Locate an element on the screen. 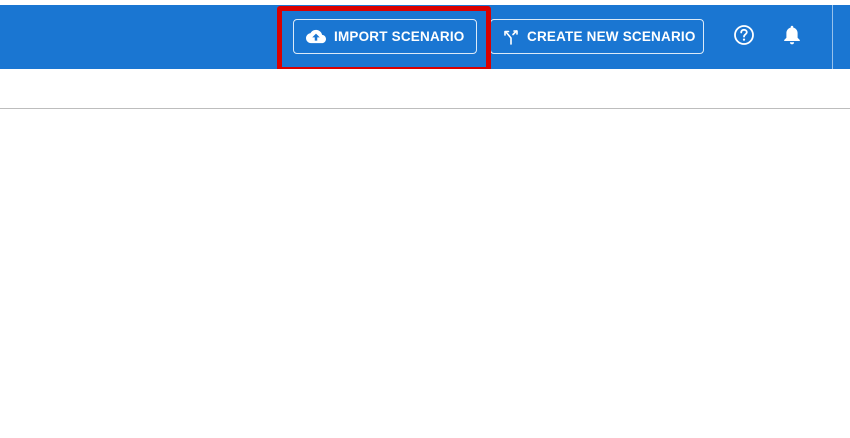 This screenshot has height=438, width=850. toolbar-divider is located at coordinates (832, 37).